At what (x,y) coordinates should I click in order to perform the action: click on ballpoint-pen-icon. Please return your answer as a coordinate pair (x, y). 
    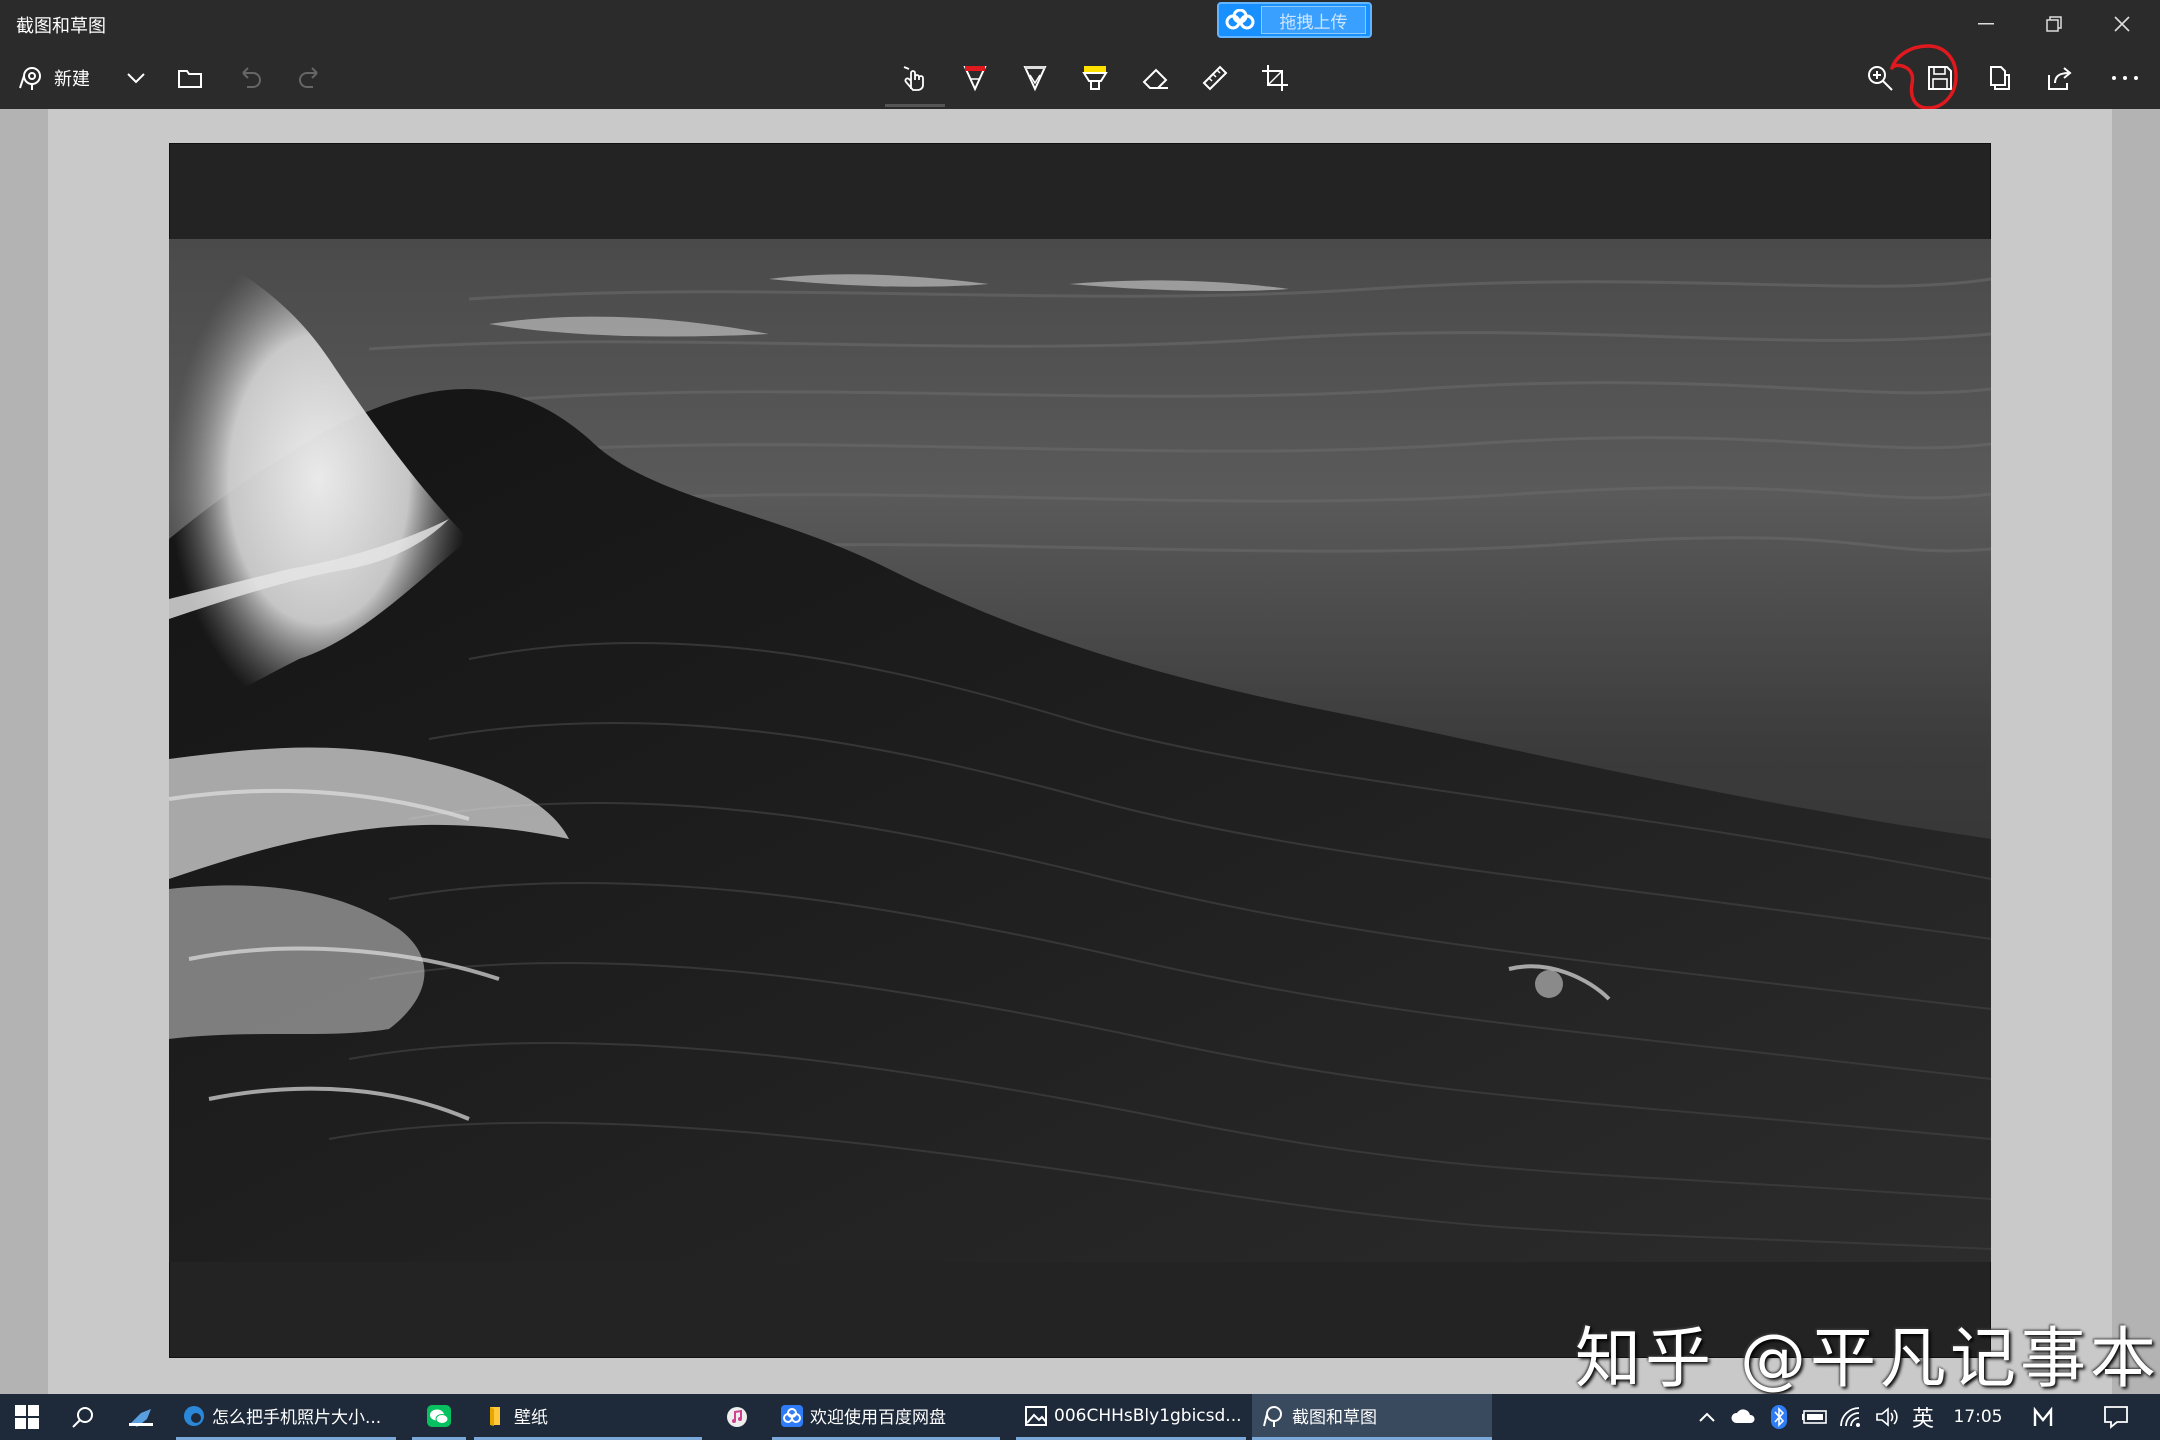
    Looking at the image, I should click on (975, 79).